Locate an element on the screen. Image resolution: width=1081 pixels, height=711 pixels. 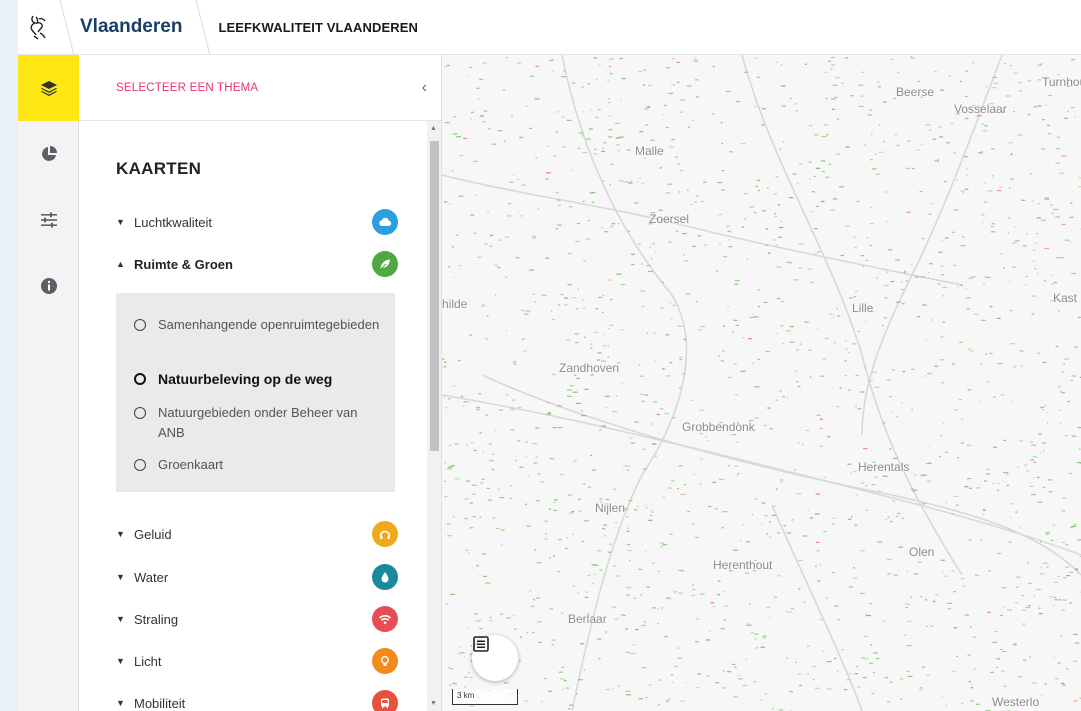
panel-header: SELECTEER EEN THEMA ‹ is located at coordinates (260, 88).